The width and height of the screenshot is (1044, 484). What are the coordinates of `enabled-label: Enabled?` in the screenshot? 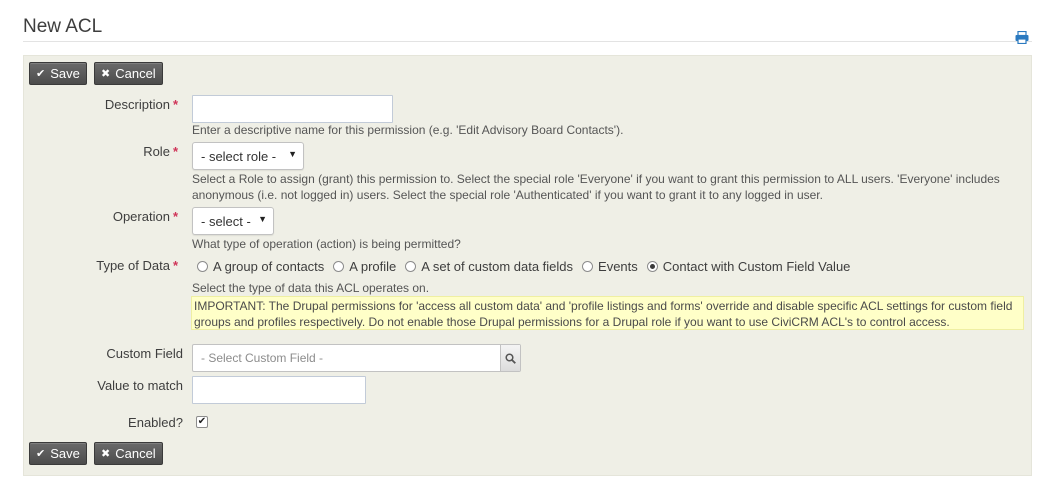 It's located at (155, 422).